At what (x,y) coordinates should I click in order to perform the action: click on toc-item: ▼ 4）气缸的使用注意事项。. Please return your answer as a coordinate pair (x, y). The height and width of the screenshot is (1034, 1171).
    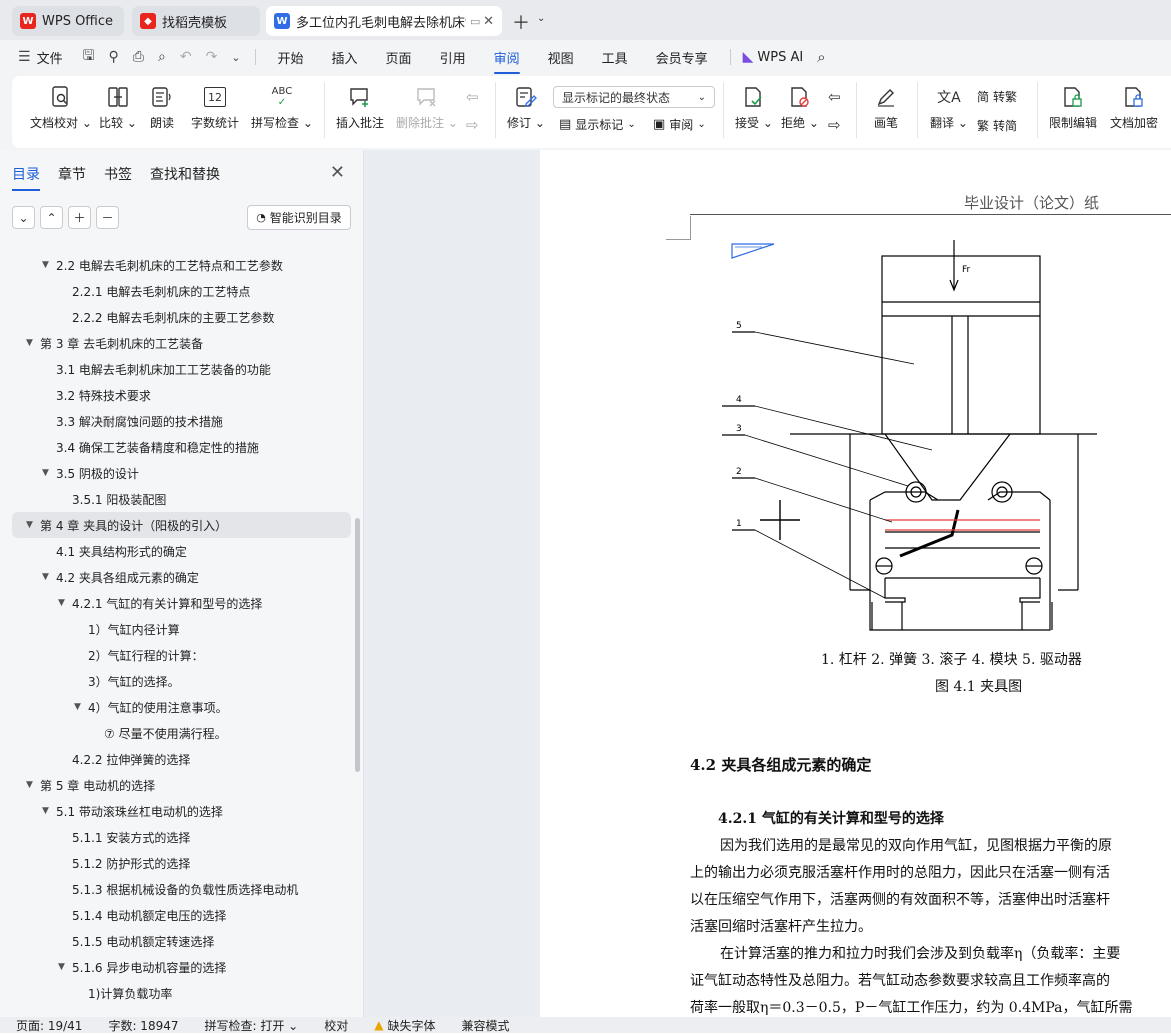
    Looking at the image, I should click on (151, 707).